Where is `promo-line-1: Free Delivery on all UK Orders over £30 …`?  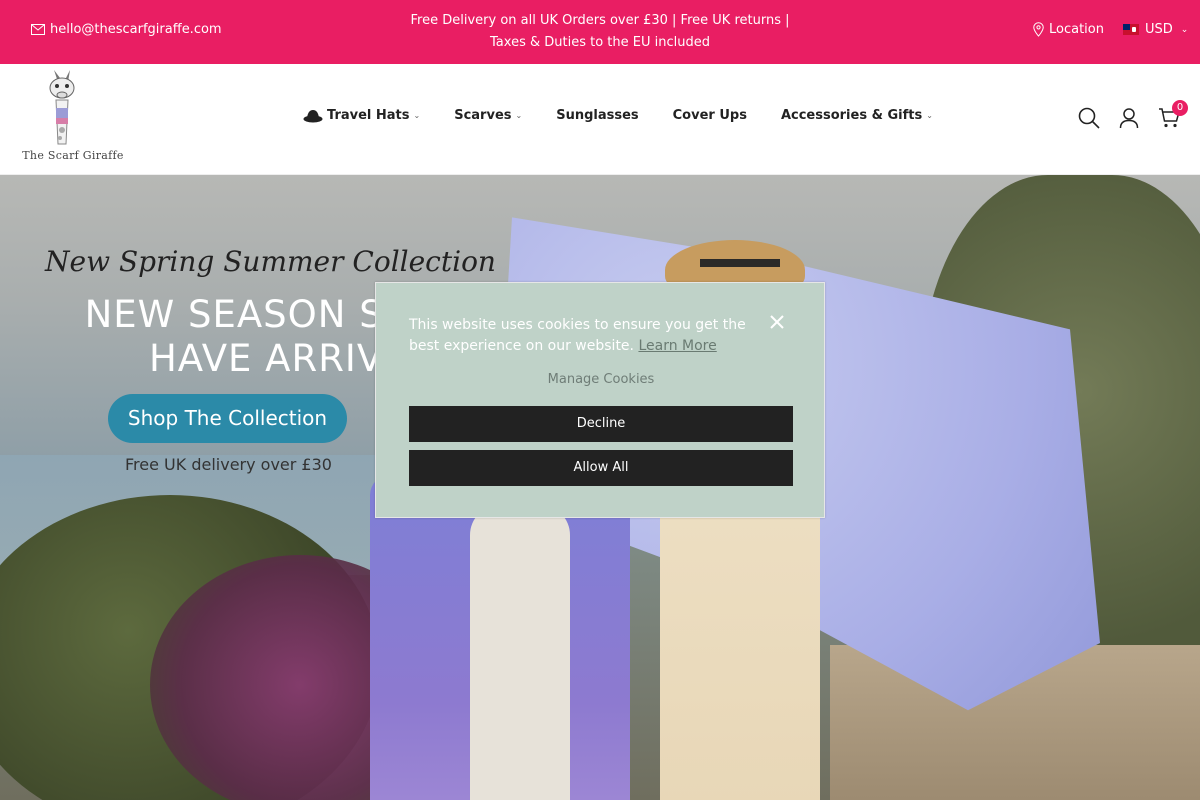 promo-line-1: Free Delivery on all UK Orders over £30 … is located at coordinates (600, 20).